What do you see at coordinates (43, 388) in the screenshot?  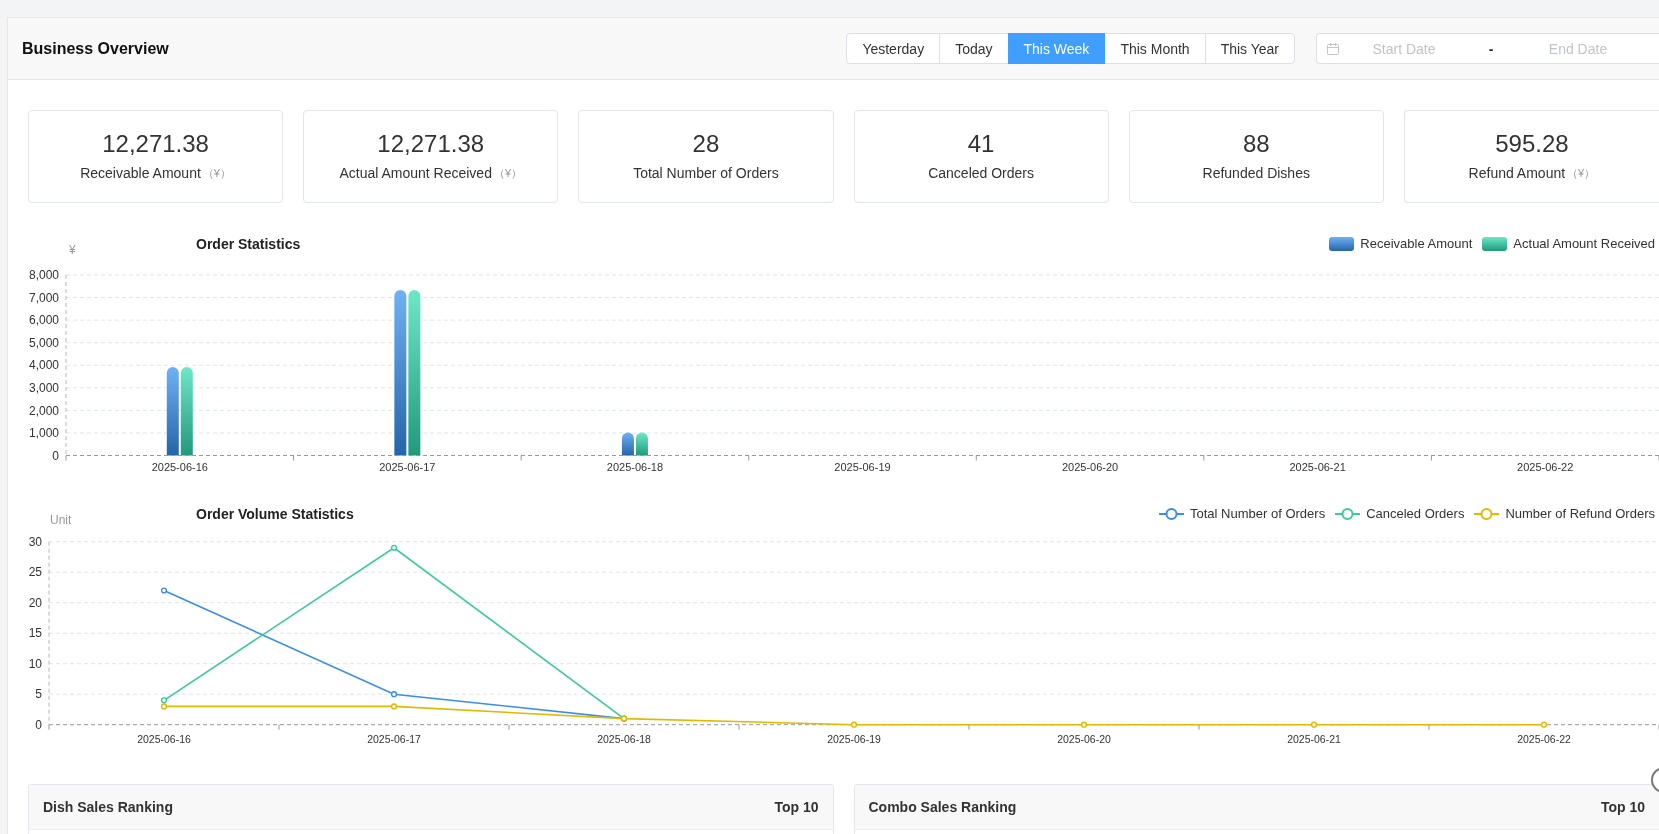 I see `y-tick-label: 3,000` at bounding box center [43, 388].